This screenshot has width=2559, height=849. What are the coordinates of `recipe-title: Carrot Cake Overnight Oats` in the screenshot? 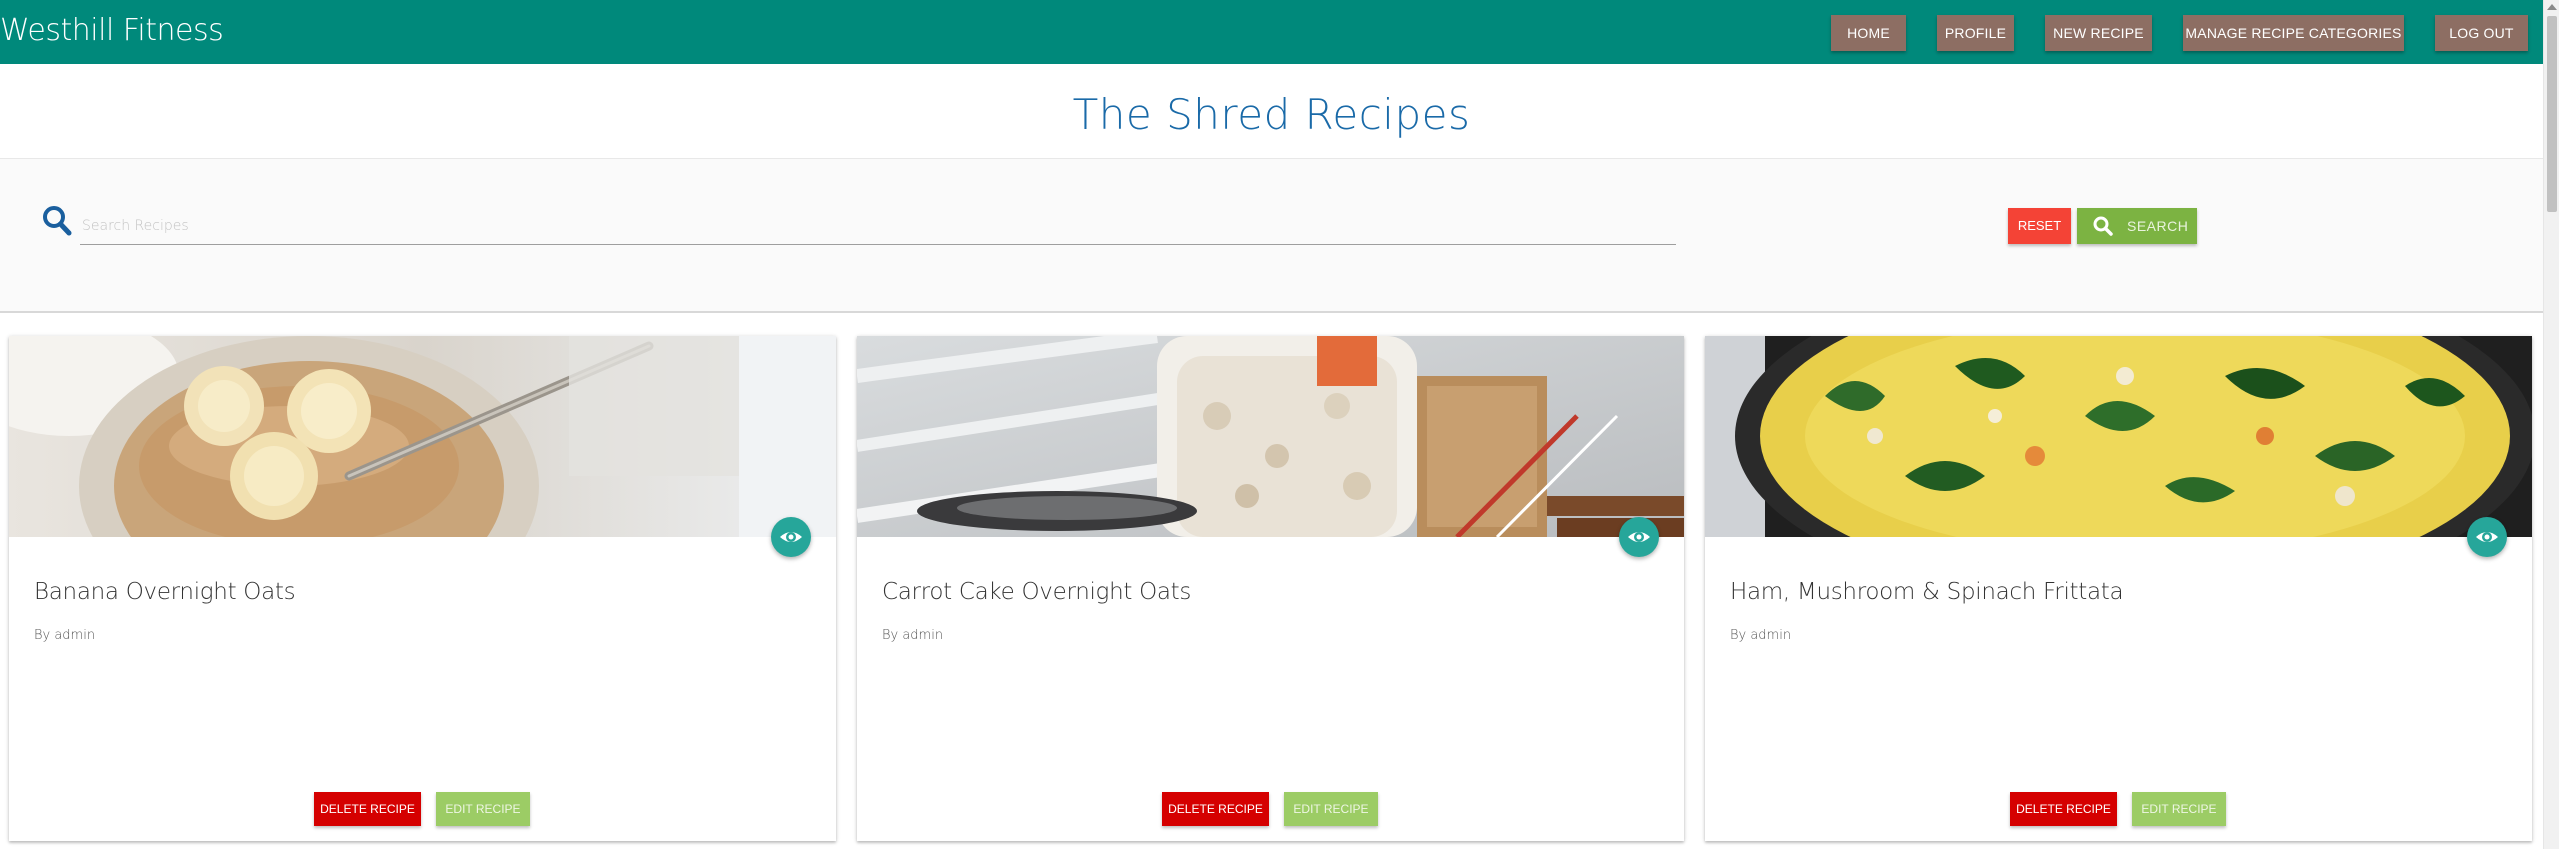 It's located at (1036, 592).